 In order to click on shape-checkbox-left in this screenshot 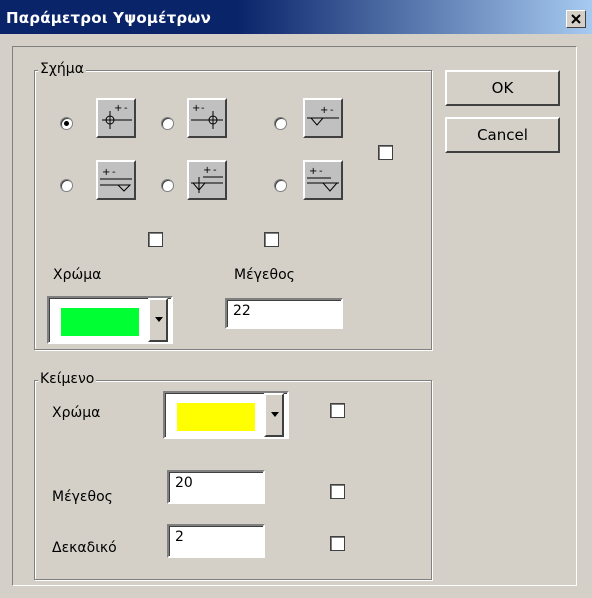, I will do `click(155, 239)`.